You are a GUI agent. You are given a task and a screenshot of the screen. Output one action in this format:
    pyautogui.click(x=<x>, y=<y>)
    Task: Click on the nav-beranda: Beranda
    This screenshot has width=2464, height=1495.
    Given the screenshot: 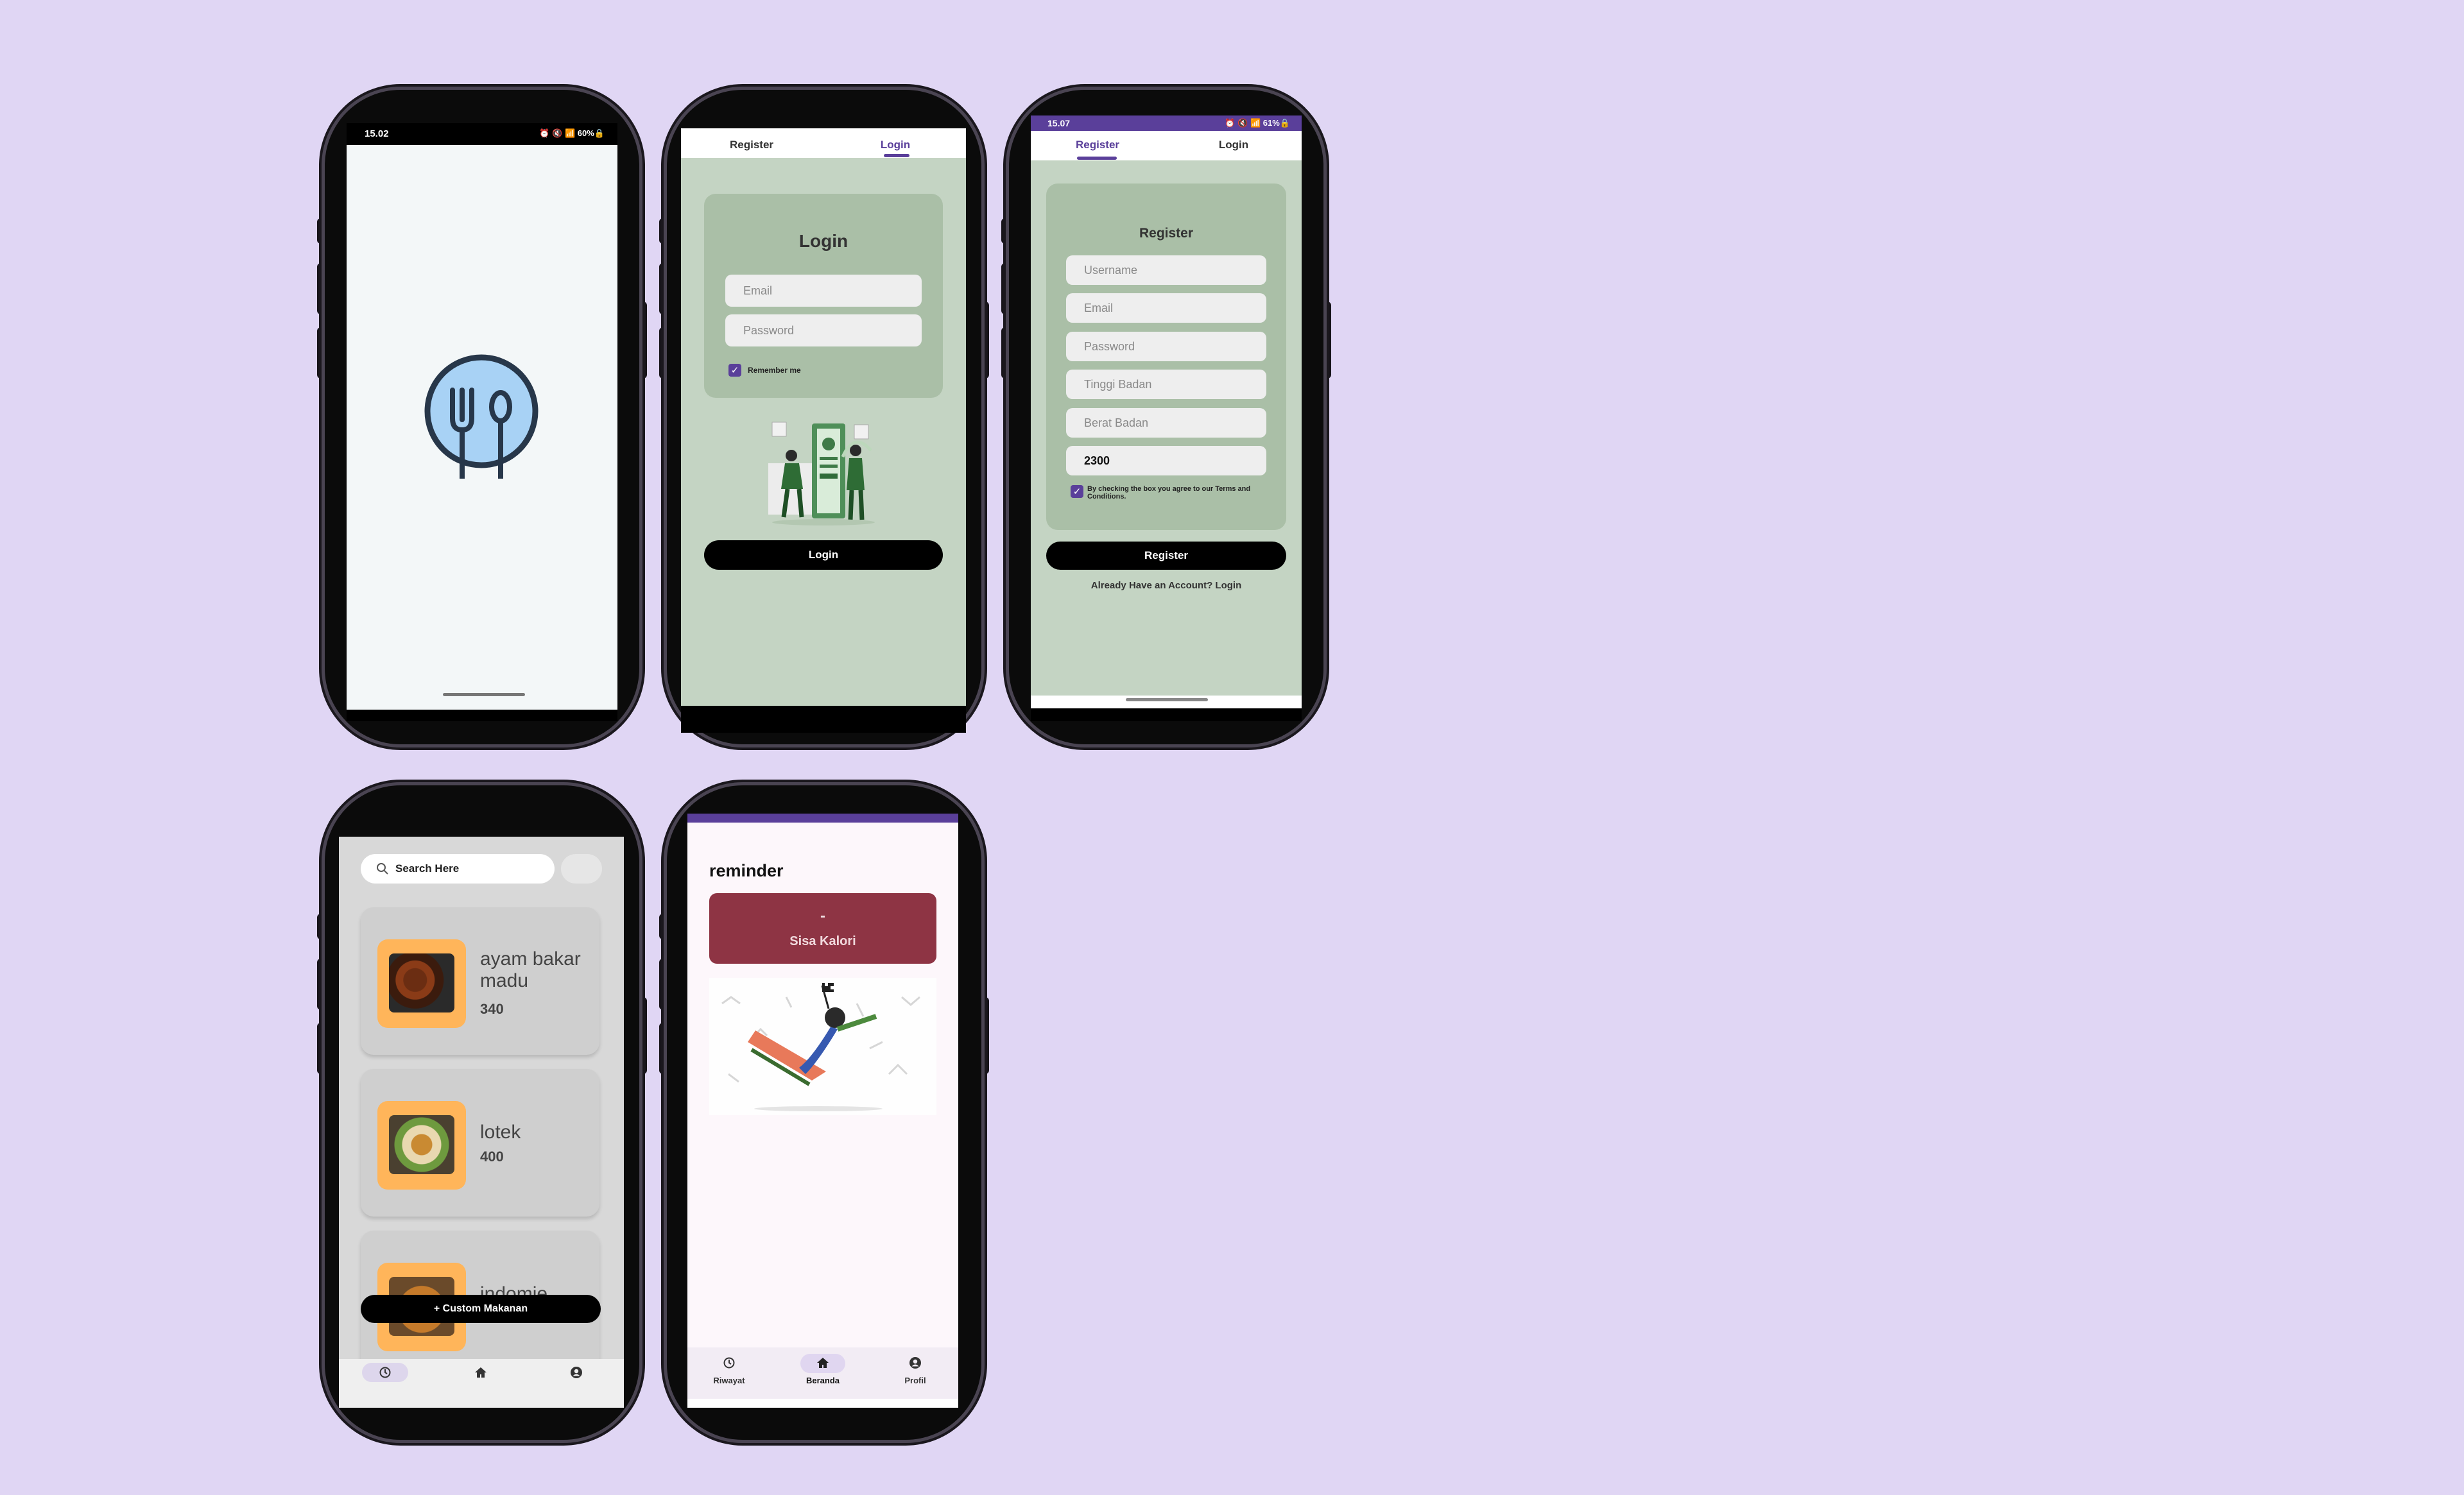 What is the action you would take?
    pyautogui.click(x=823, y=1372)
    